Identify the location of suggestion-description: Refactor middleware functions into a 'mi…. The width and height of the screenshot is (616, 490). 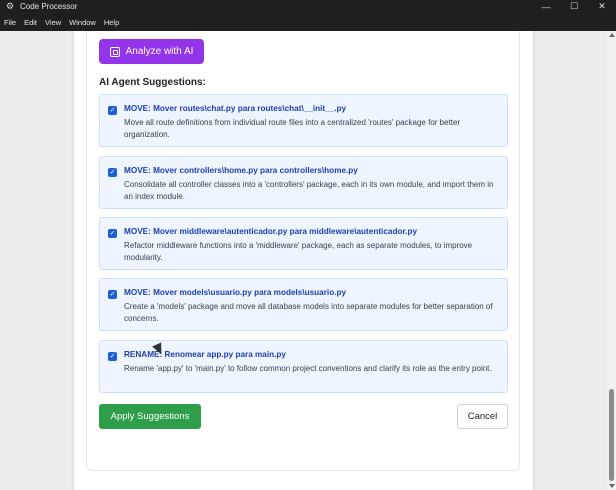
(298, 251).